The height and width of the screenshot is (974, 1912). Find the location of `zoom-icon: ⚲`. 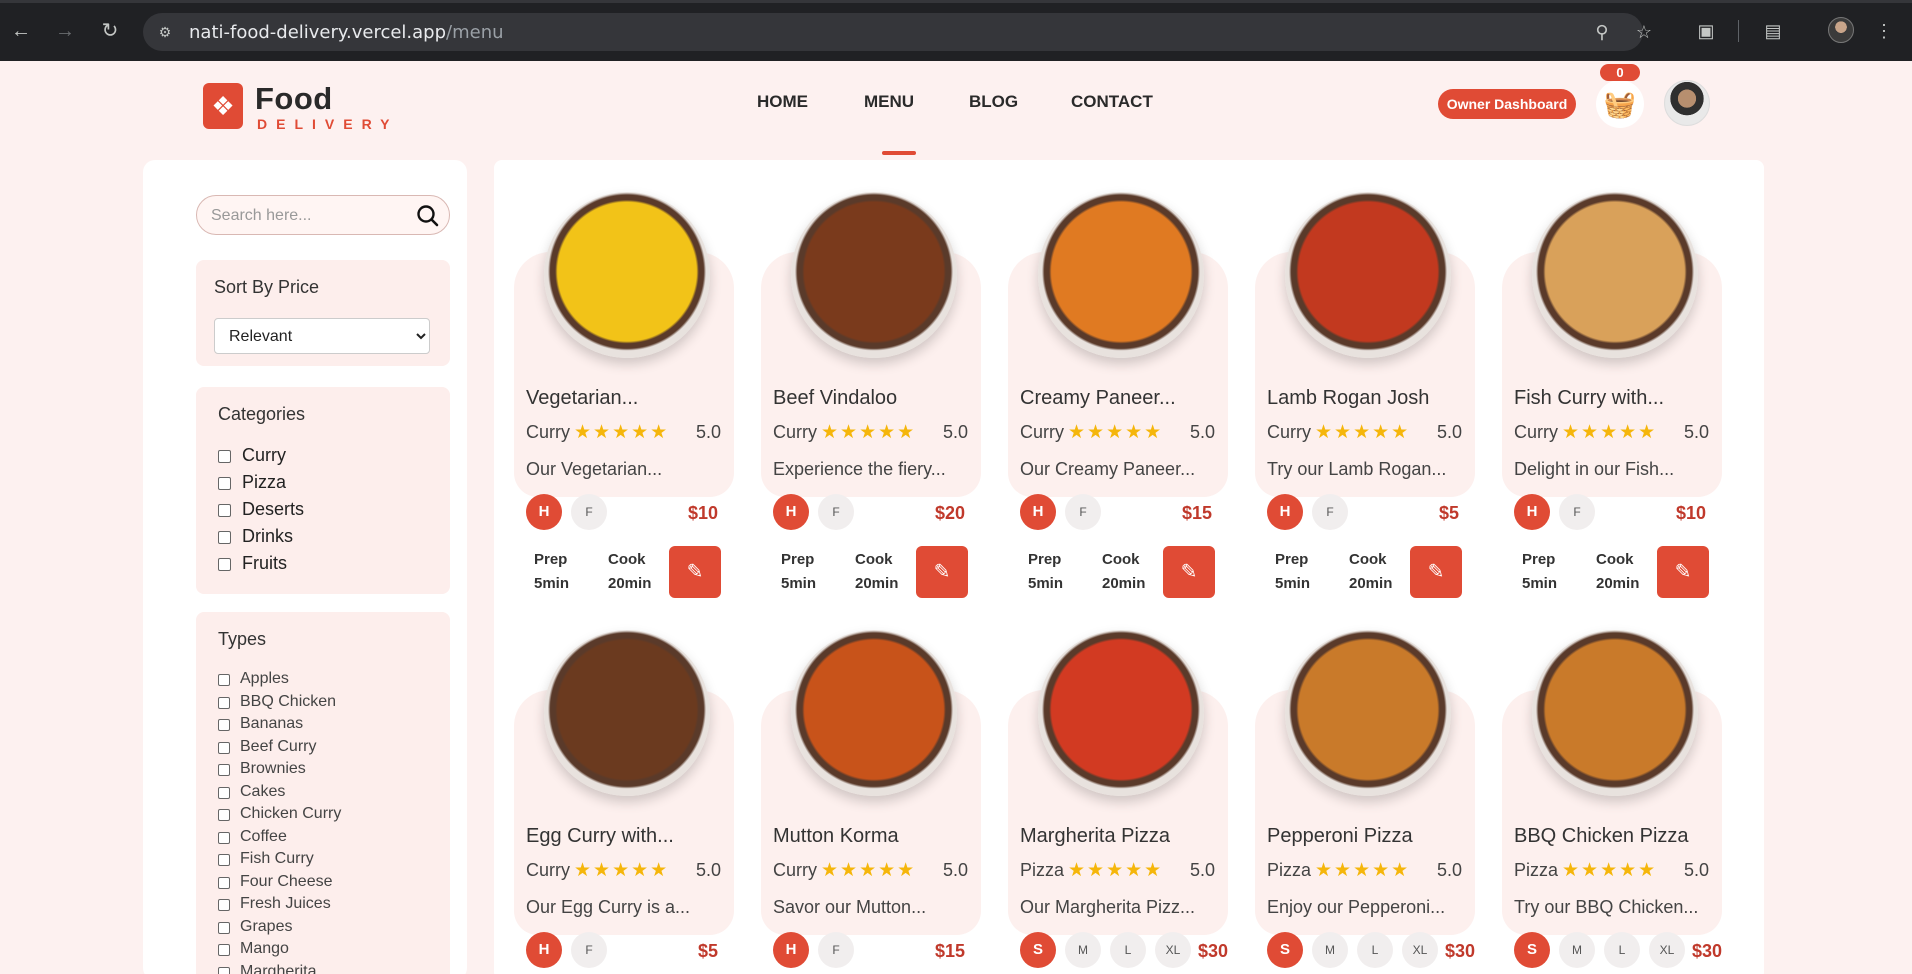

zoom-icon: ⚲ is located at coordinates (1602, 32).